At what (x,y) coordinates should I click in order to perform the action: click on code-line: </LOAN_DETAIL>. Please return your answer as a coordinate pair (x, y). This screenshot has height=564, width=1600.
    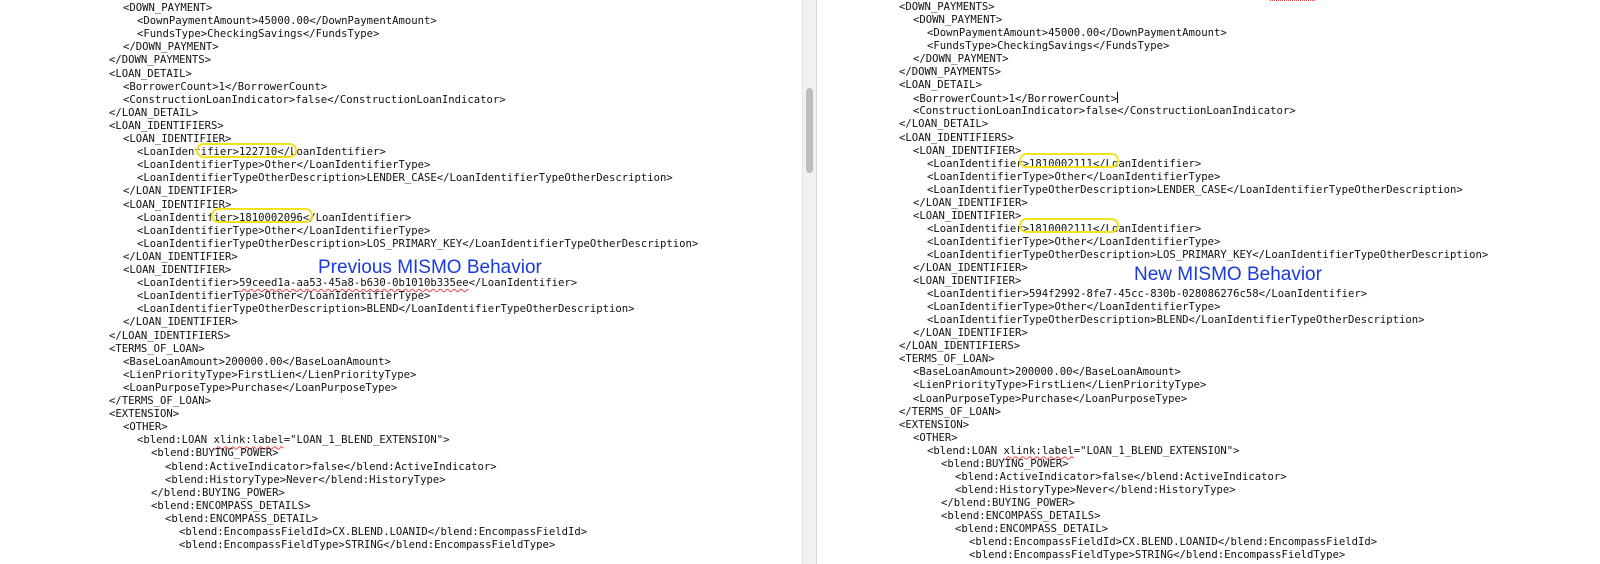
    Looking at the image, I should click on (153, 113).